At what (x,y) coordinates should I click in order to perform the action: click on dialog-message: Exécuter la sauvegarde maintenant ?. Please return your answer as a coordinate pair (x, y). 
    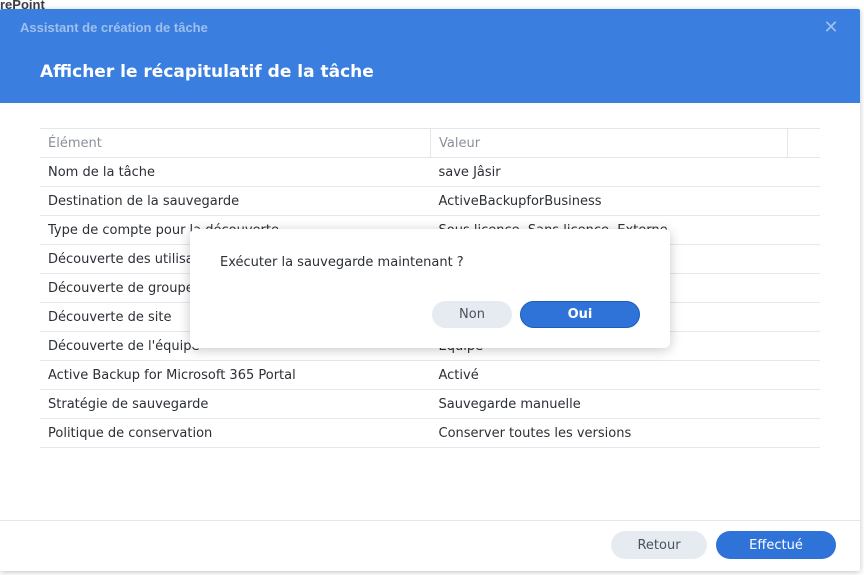
    Looking at the image, I should click on (342, 262).